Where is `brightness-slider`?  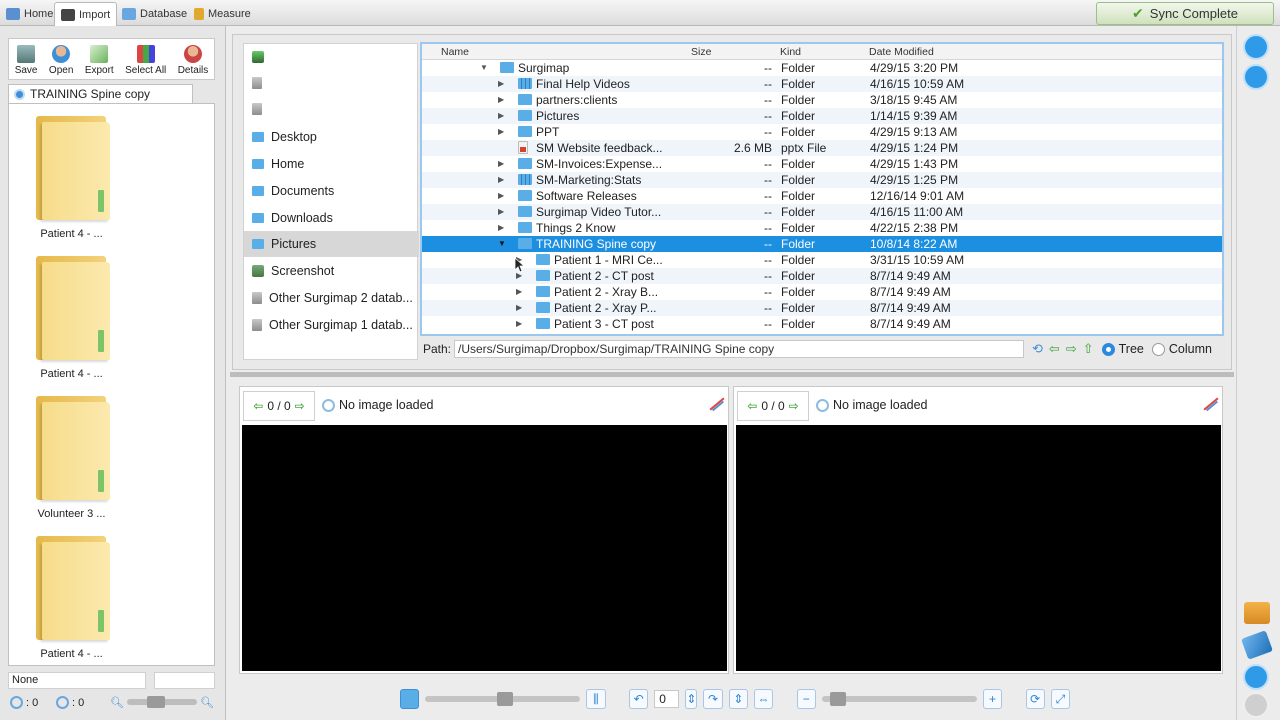
brightness-slider is located at coordinates (503, 699).